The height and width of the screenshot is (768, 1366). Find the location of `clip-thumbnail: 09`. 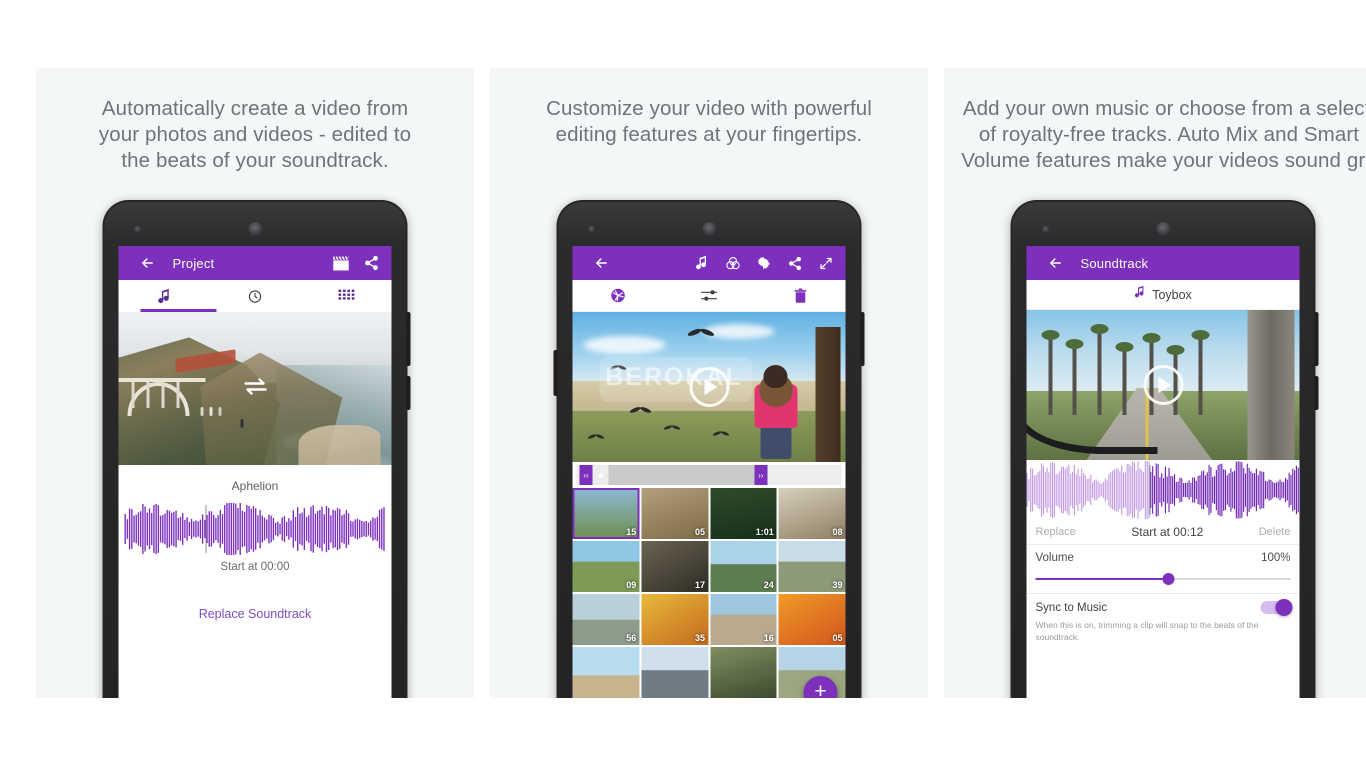

clip-thumbnail: 09 is located at coordinates (606, 566).